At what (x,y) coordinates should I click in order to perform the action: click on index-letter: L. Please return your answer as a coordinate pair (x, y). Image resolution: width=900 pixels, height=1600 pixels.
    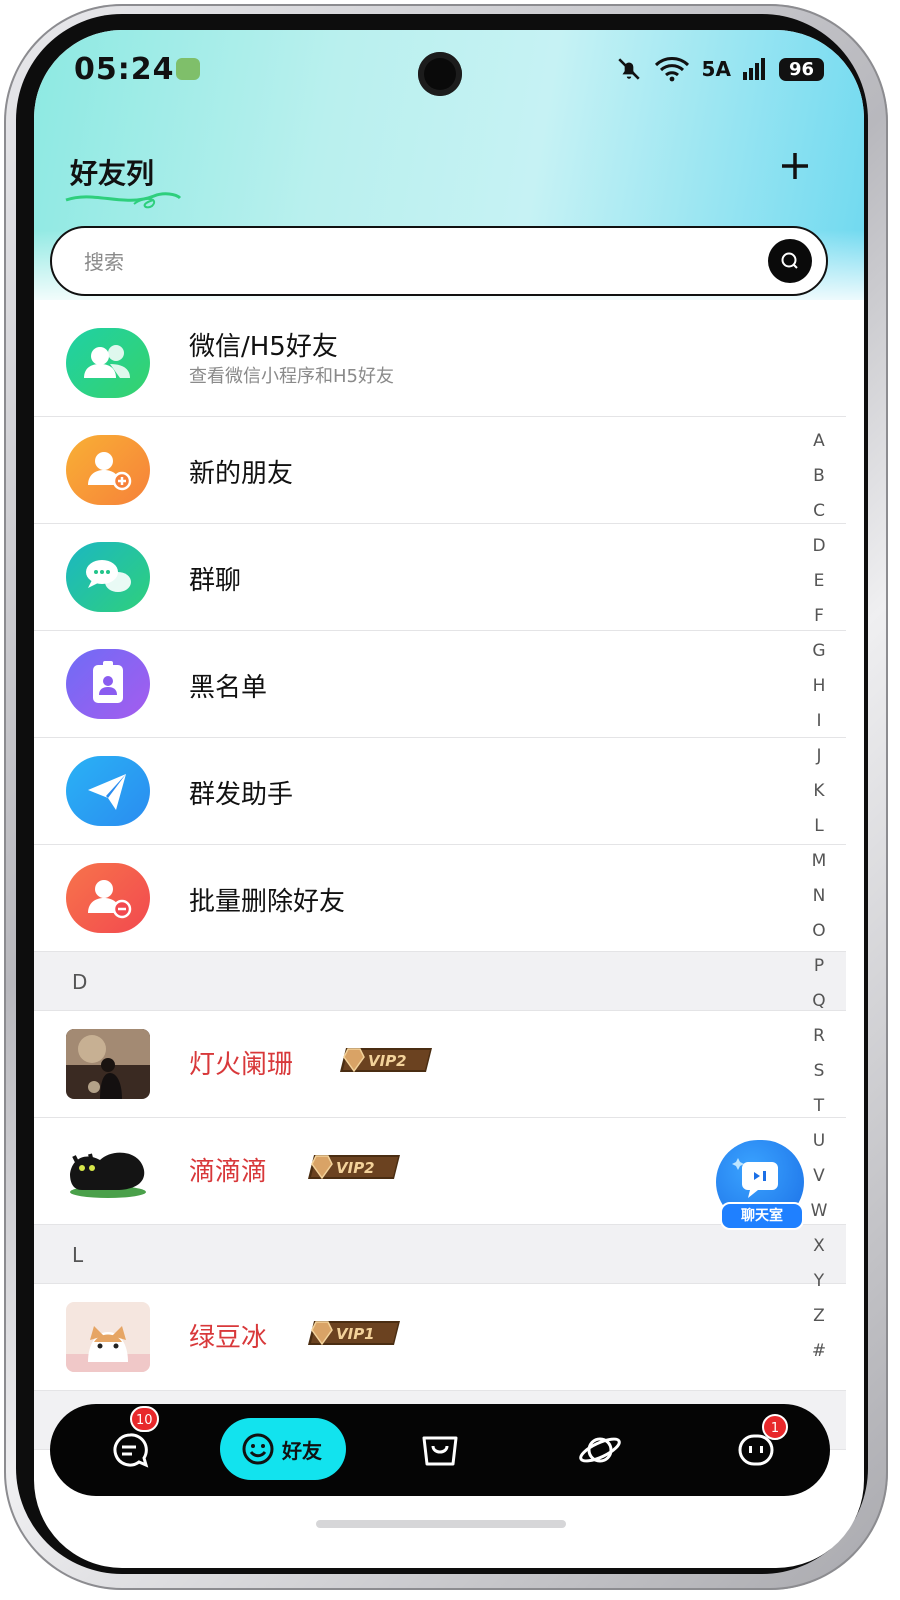
    Looking at the image, I should click on (819, 826).